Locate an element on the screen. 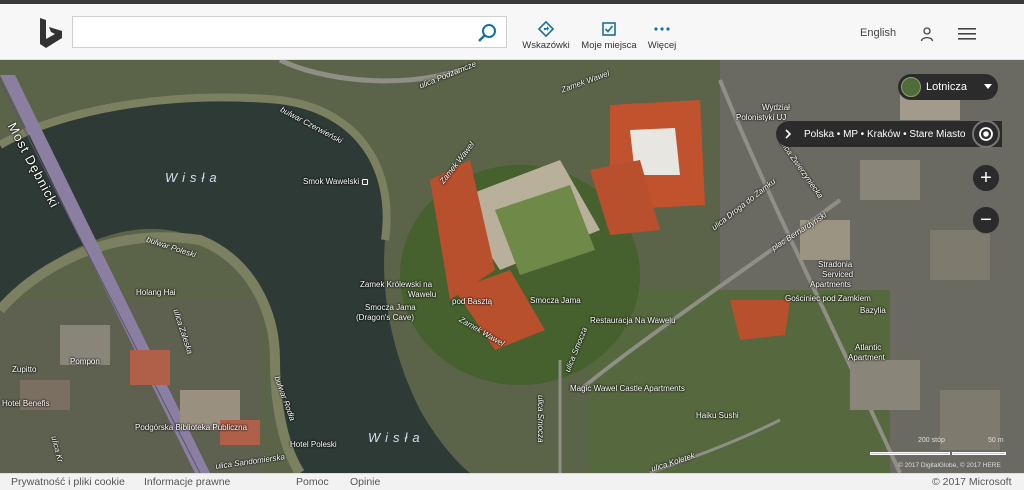 Image resolution: width=1024 pixels, height=490 pixels. locate-icon is located at coordinates (986, 134).